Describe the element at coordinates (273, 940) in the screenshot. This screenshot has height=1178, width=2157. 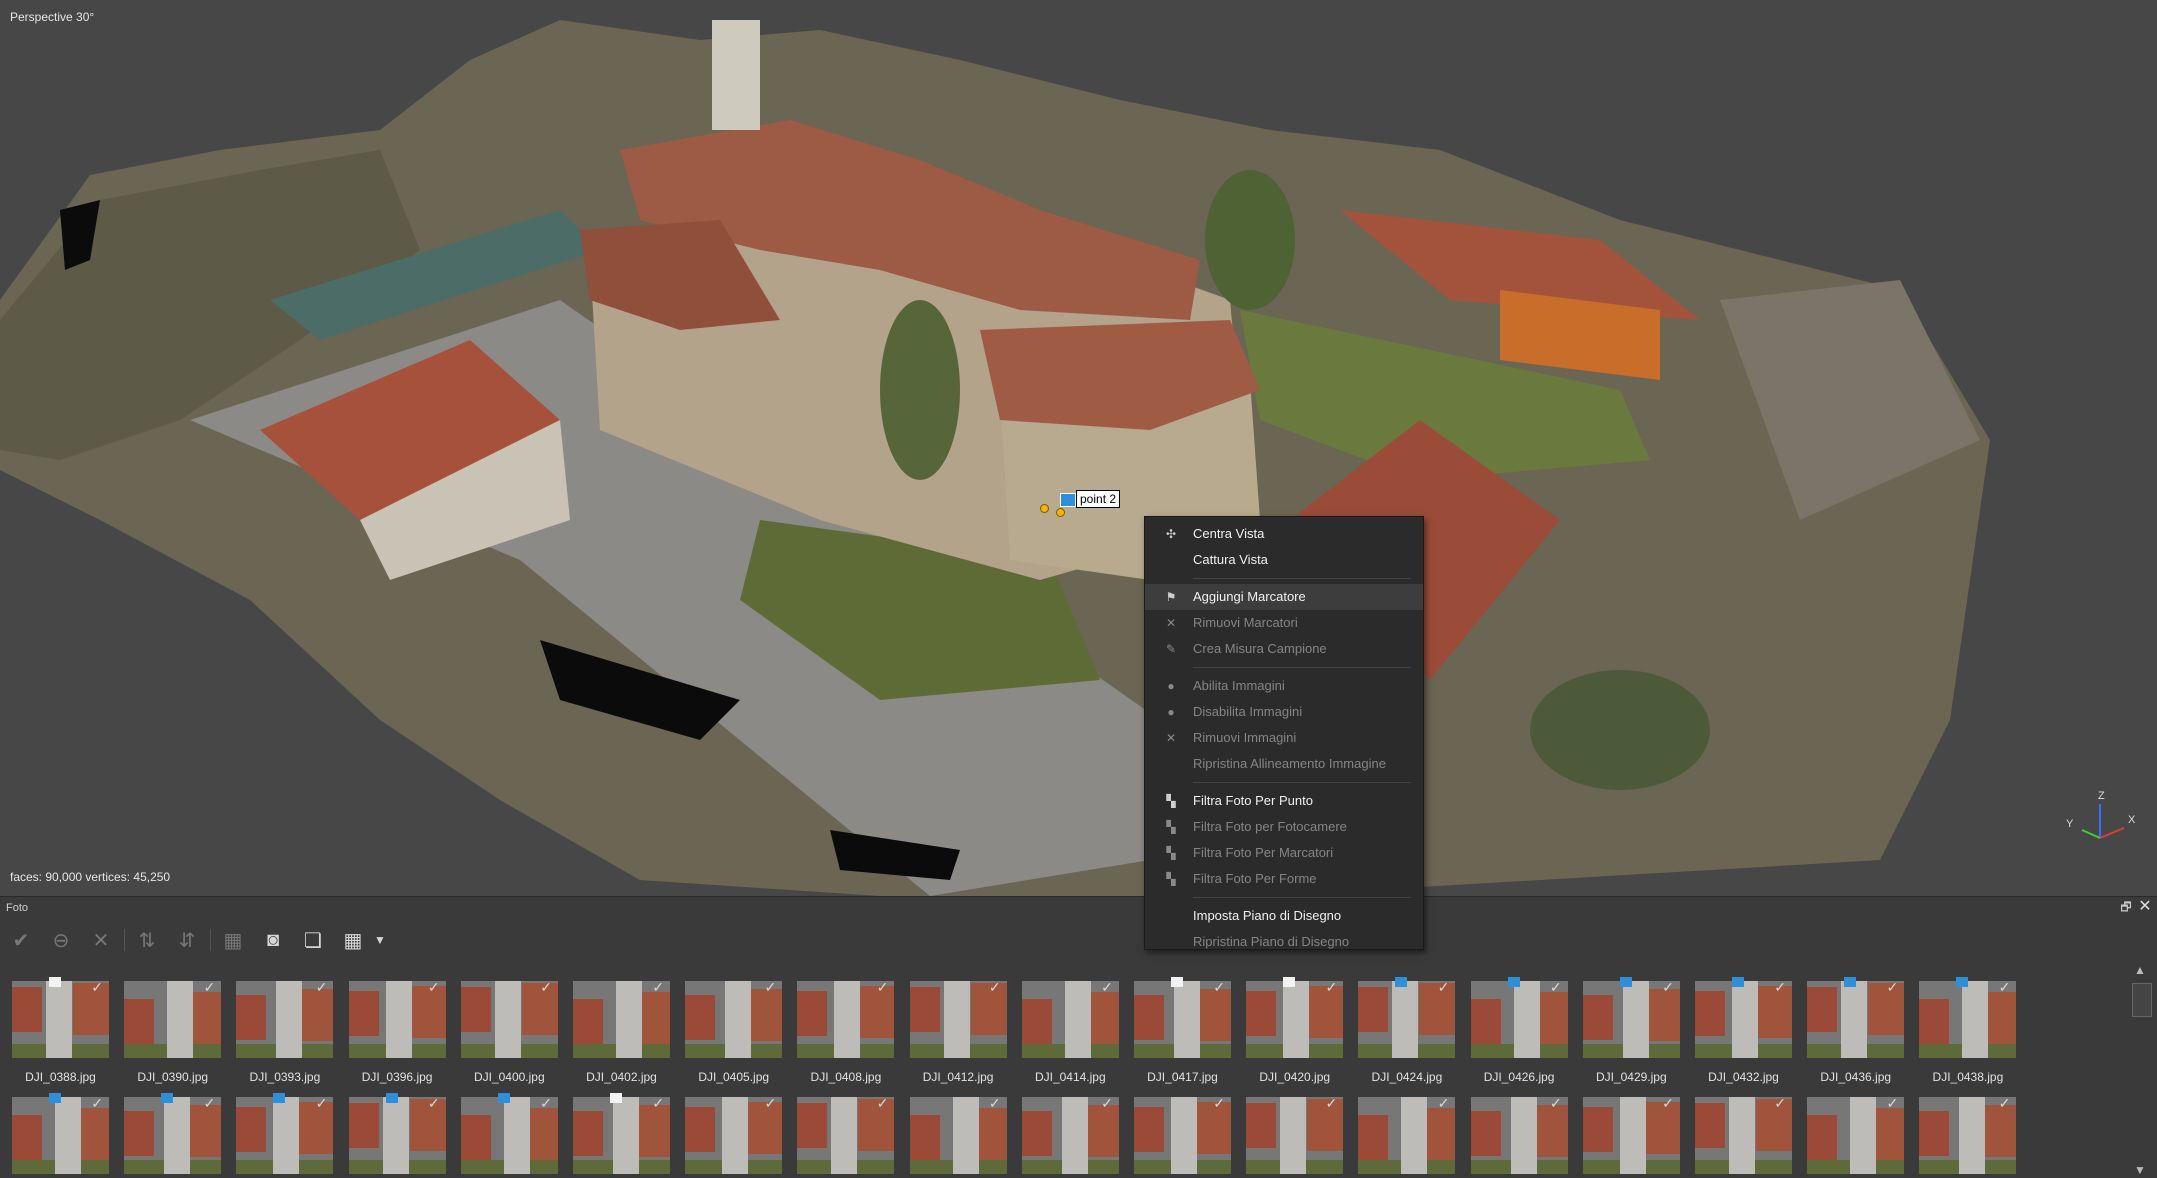
I see `camera-view-button: ◙` at that location.